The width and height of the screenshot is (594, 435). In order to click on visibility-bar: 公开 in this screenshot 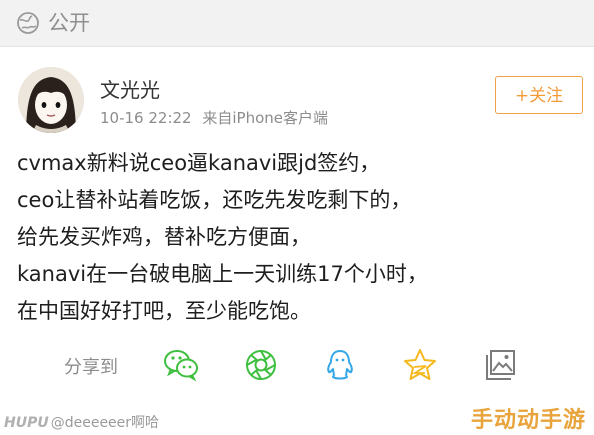, I will do `click(297, 23)`.